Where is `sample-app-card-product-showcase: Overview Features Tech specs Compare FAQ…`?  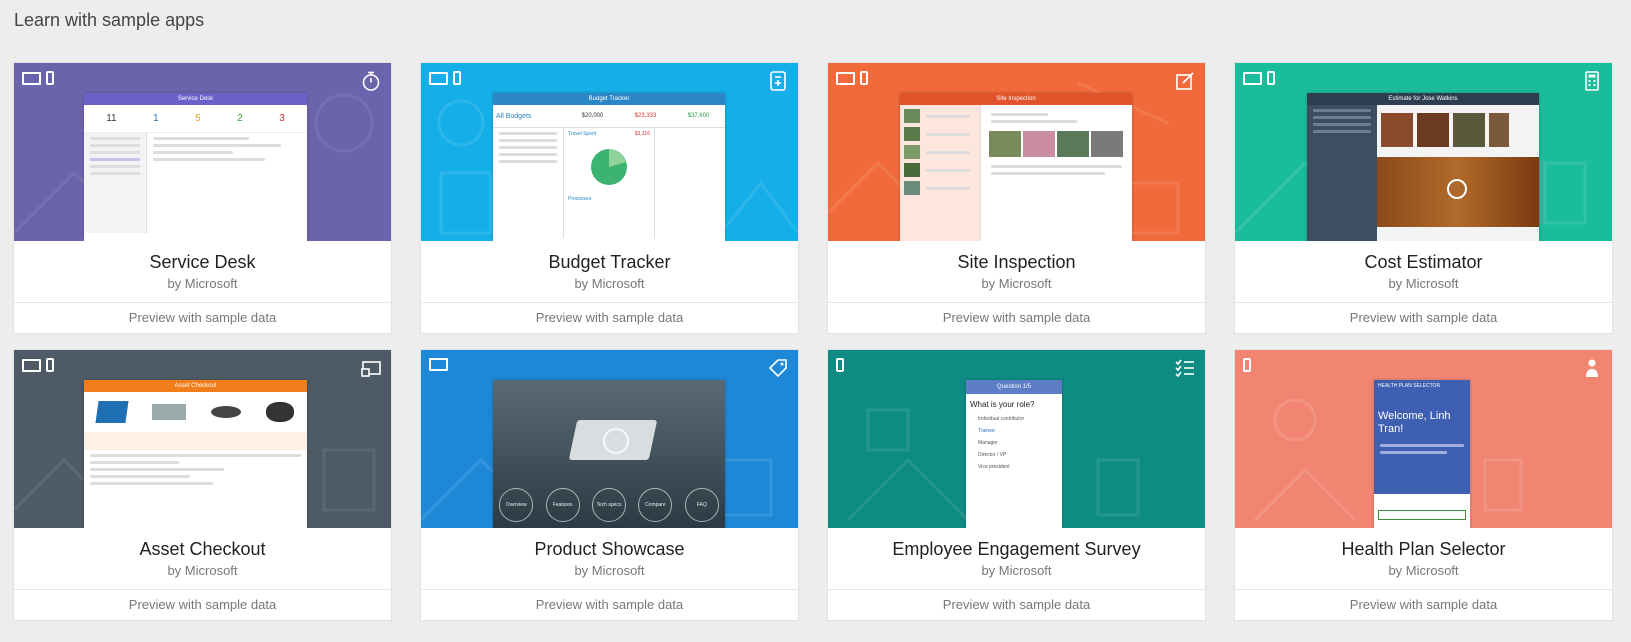 sample-app-card-product-showcase: Overview Features Tech specs Compare FAQ… is located at coordinates (609, 485).